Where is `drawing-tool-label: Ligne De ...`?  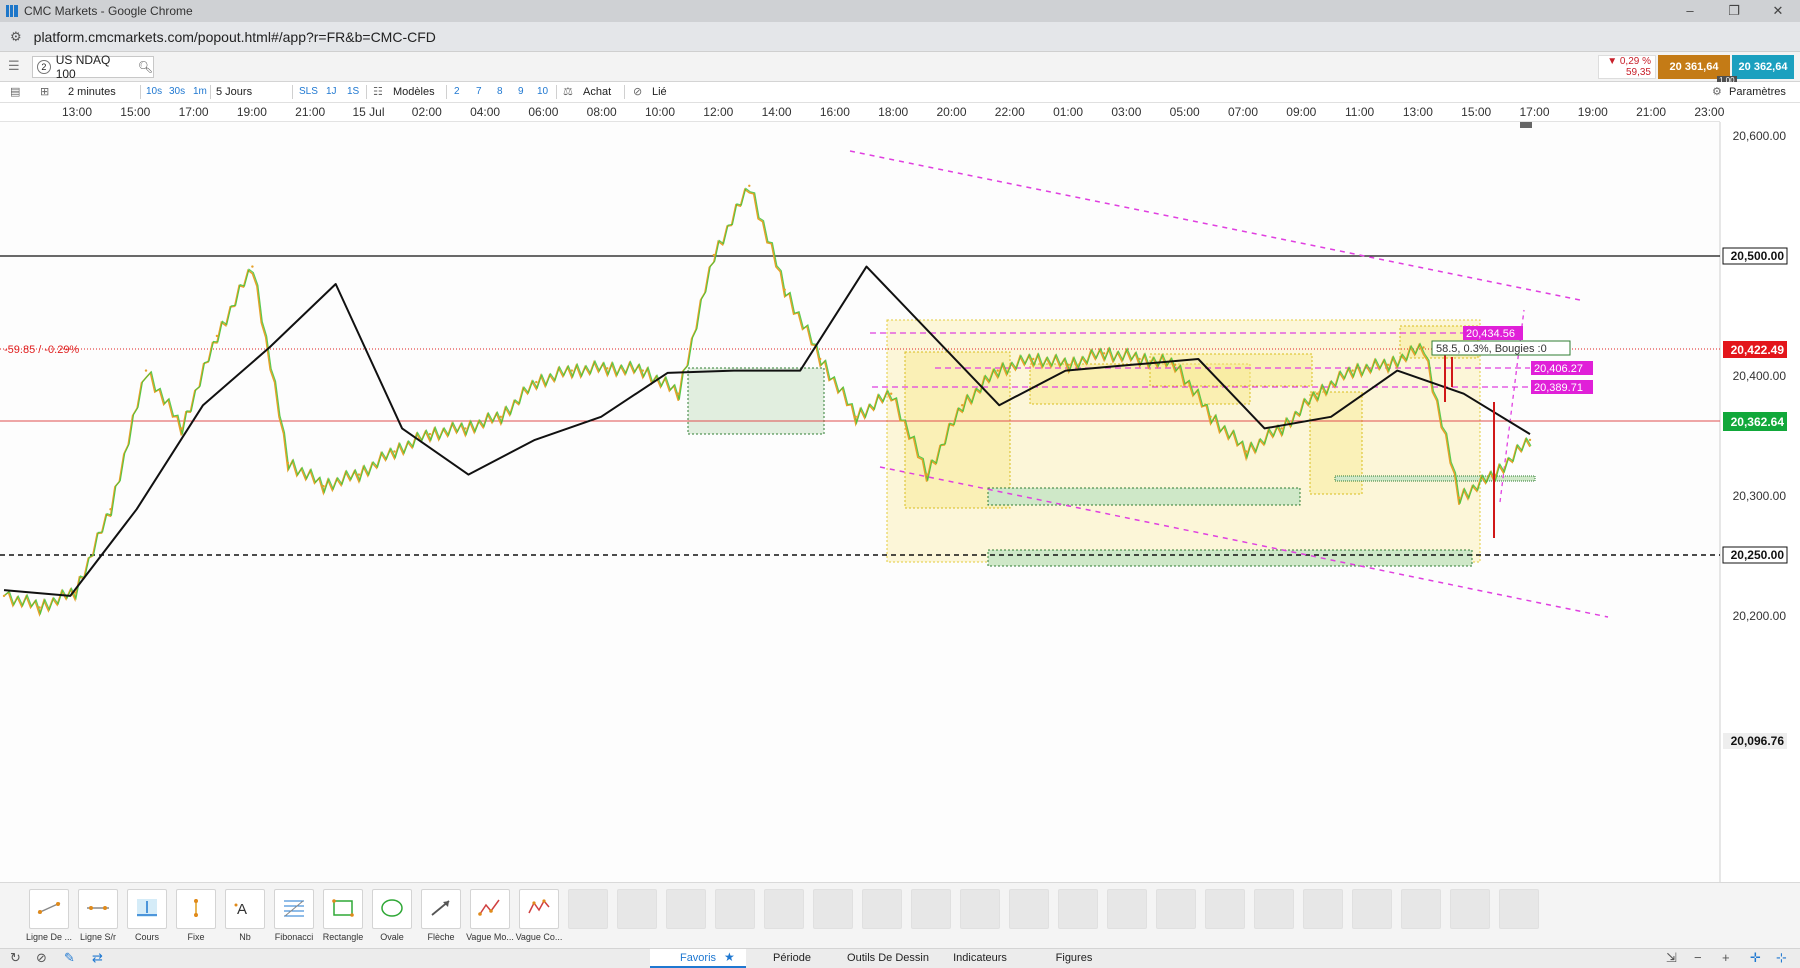 drawing-tool-label: Ligne De ... is located at coordinates (49, 937).